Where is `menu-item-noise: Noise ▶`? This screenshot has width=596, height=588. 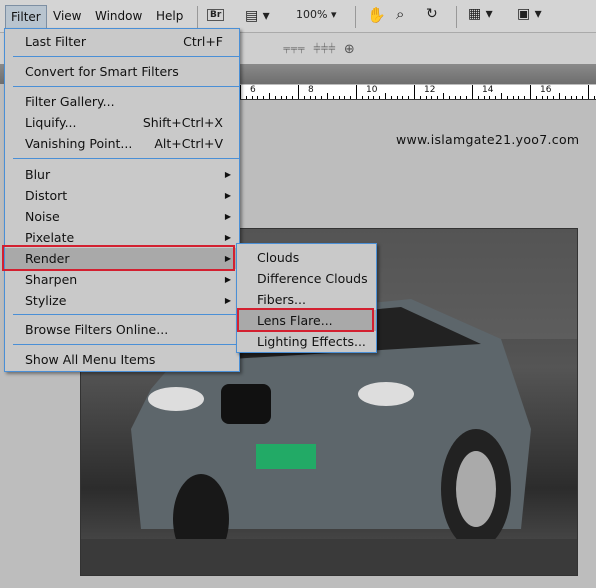
menu-item-noise: Noise ▶ is located at coordinates (122, 216).